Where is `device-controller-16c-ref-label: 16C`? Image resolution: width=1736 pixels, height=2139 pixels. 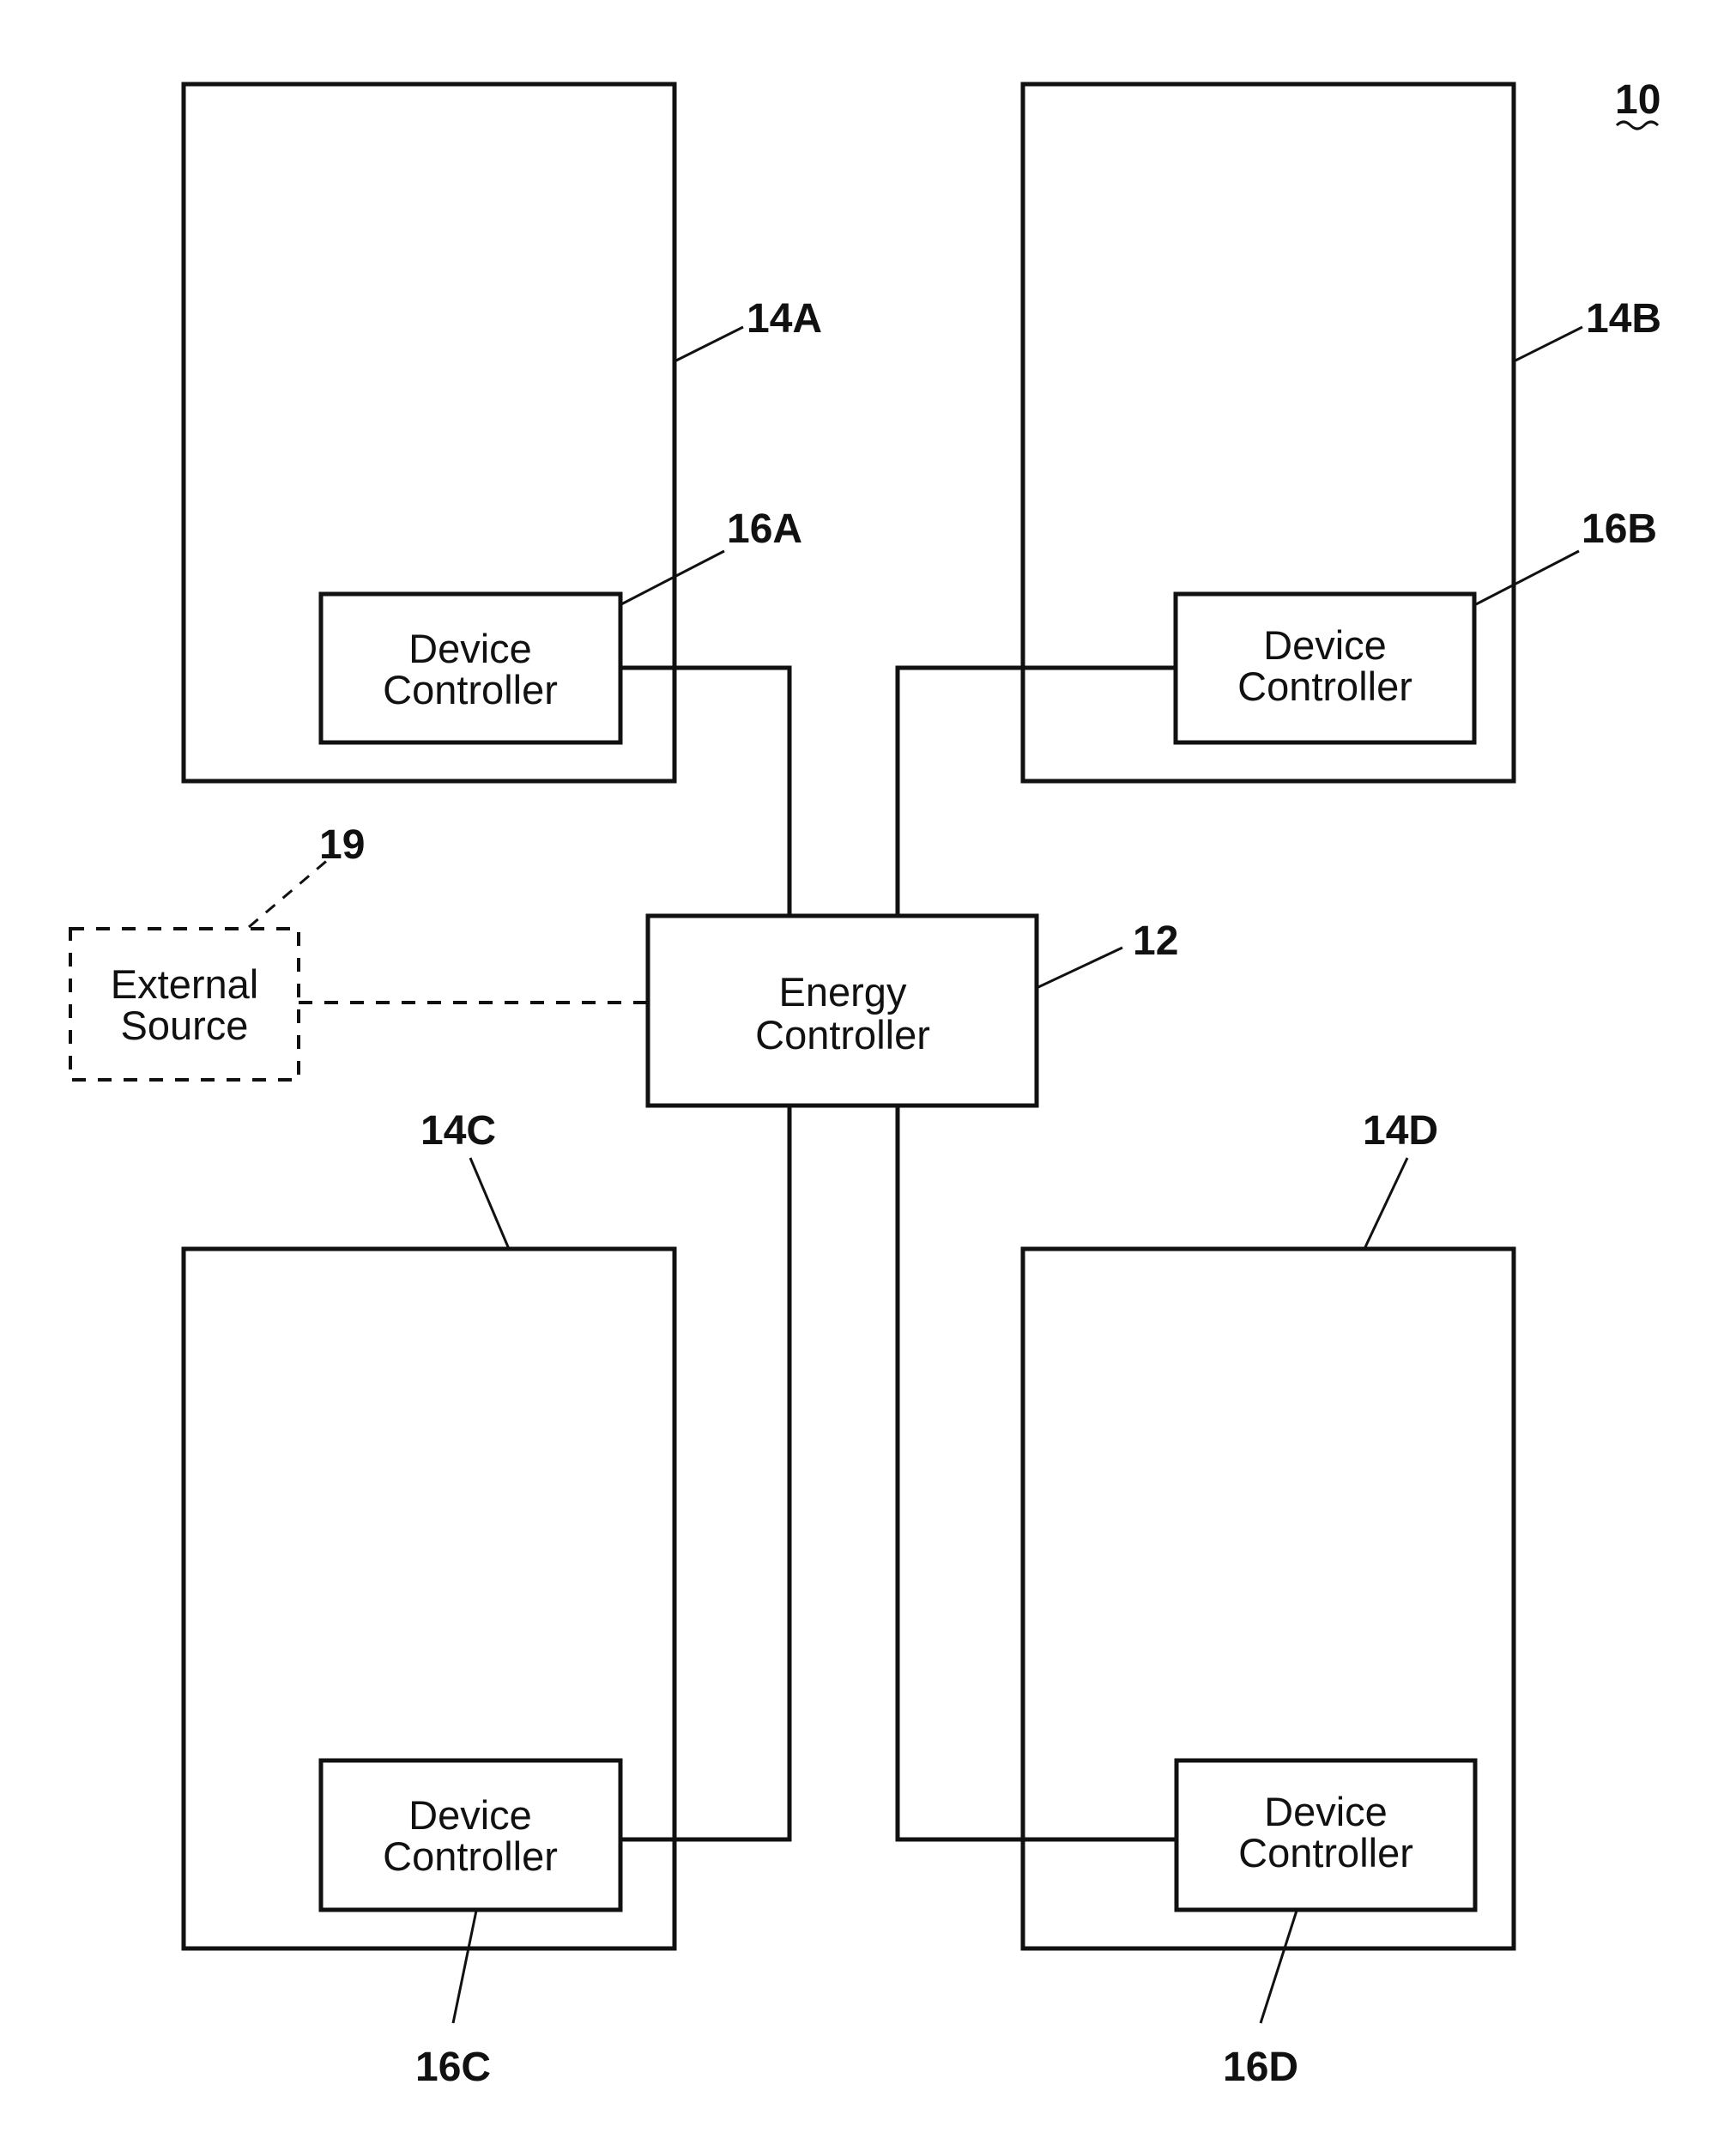
device-controller-16c-ref-label: 16C is located at coordinates (453, 2067).